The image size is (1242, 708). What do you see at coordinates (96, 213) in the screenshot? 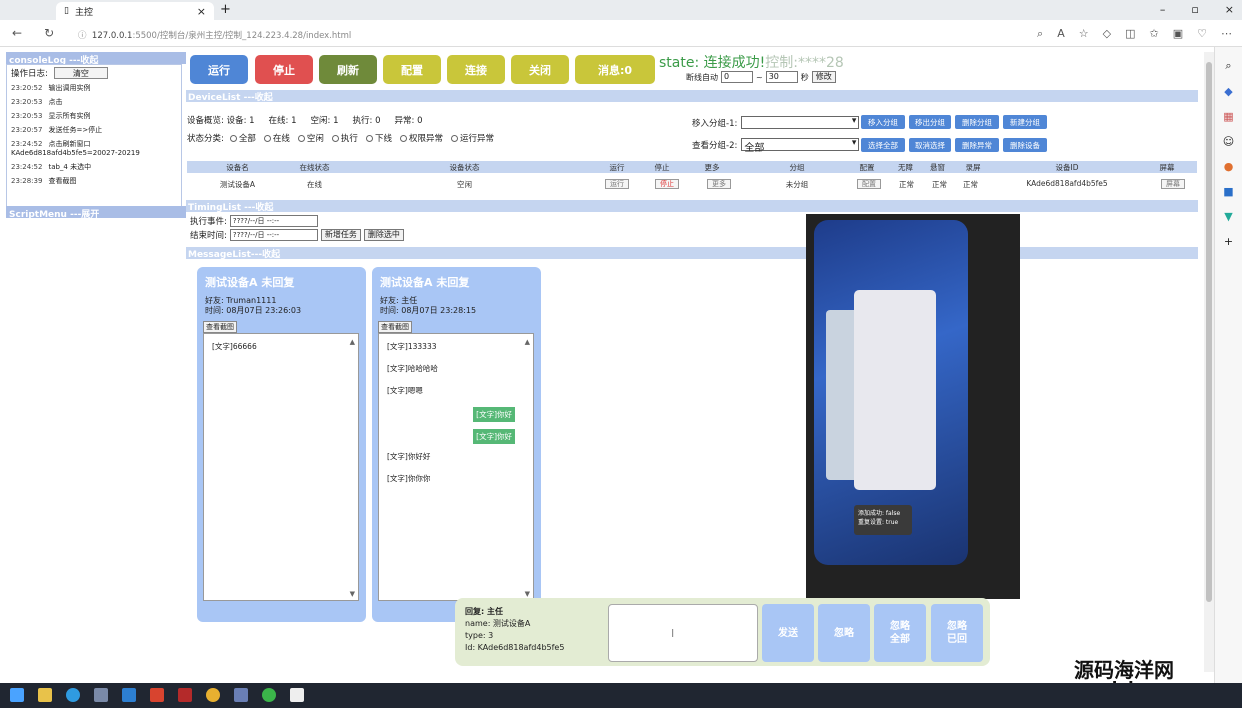
I see `script-menu-header: ScriptMenu ---展开` at bounding box center [96, 213].